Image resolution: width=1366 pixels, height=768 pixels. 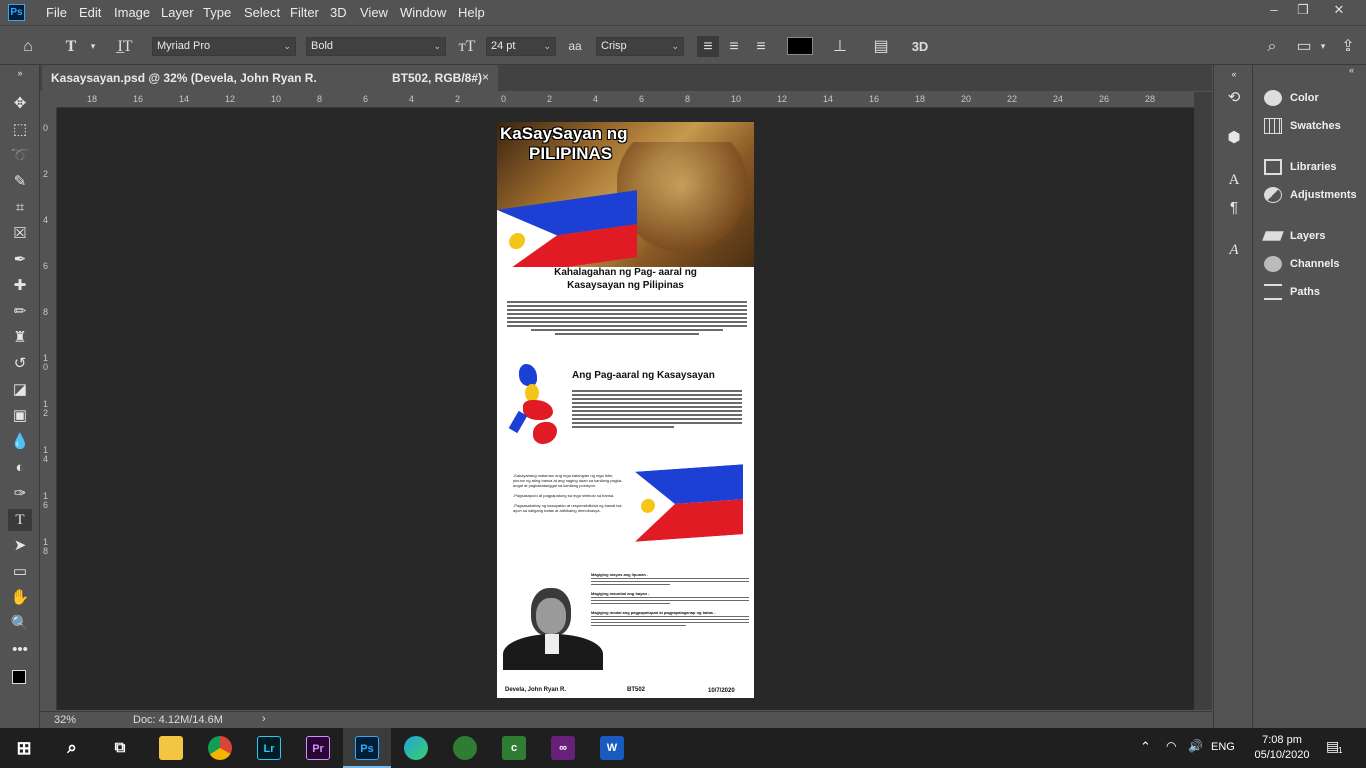 What do you see at coordinates (177, 12) in the screenshot?
I see `menu-layer: Layer` at bounding box center [177, 12].